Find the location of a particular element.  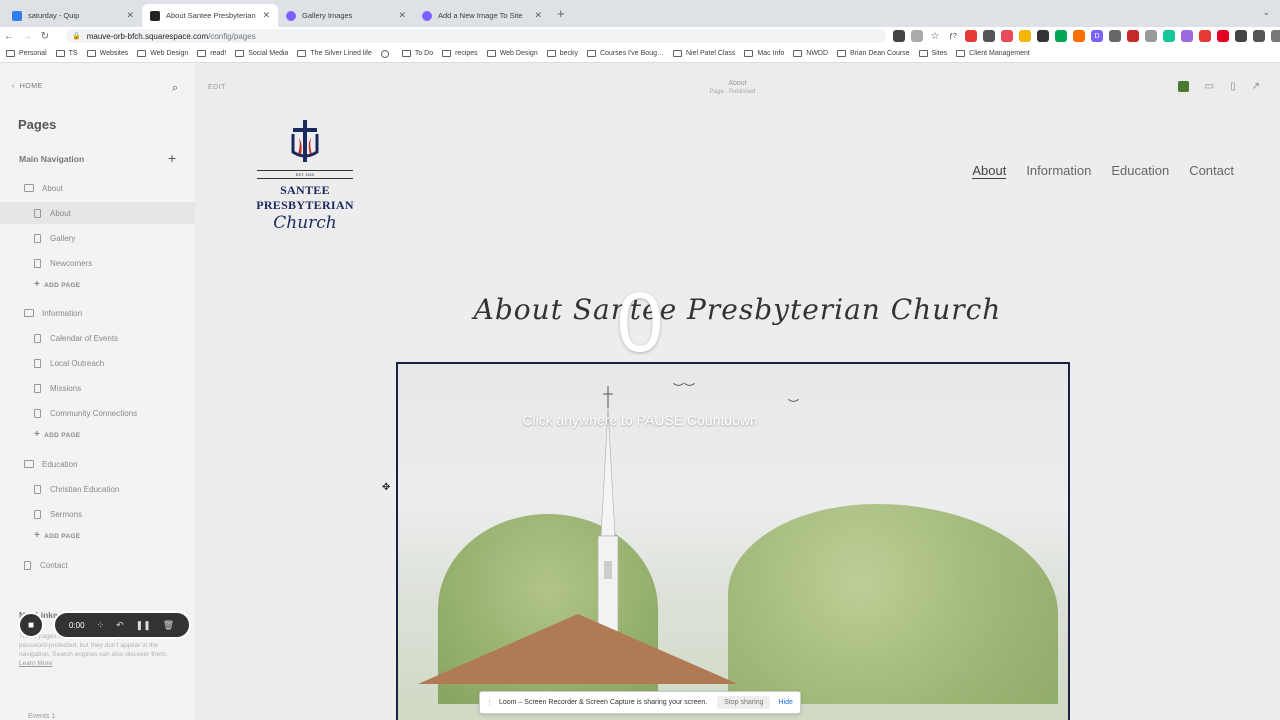

pocket-icon is located at coordinates (1007, 36).